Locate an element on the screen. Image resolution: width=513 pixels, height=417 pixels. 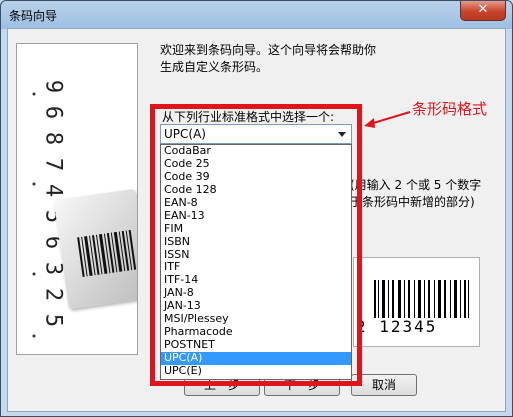
format-select: UPC(A) is located at coordinates (256, 134).